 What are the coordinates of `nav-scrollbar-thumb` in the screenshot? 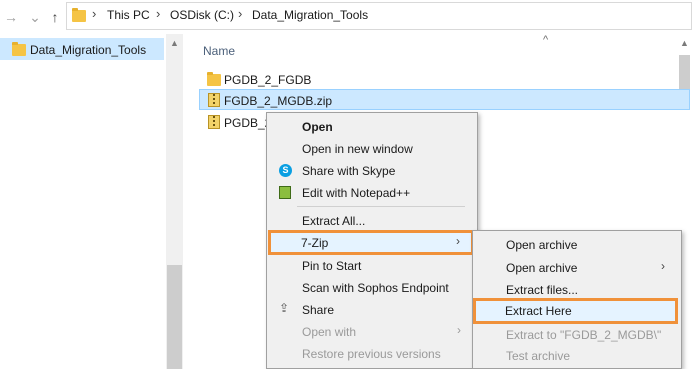 It's located at (174, 317).